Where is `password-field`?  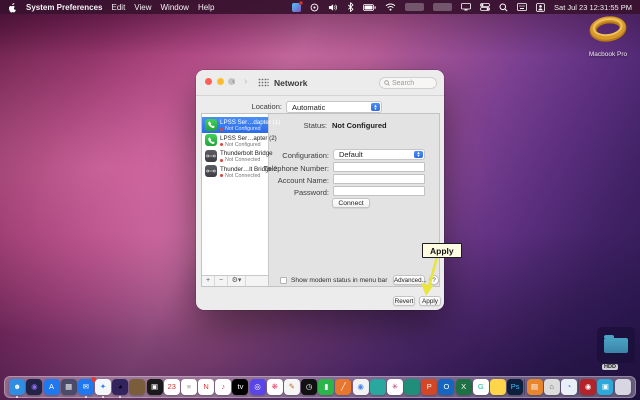
password-field is located at coordinates (379, 191).